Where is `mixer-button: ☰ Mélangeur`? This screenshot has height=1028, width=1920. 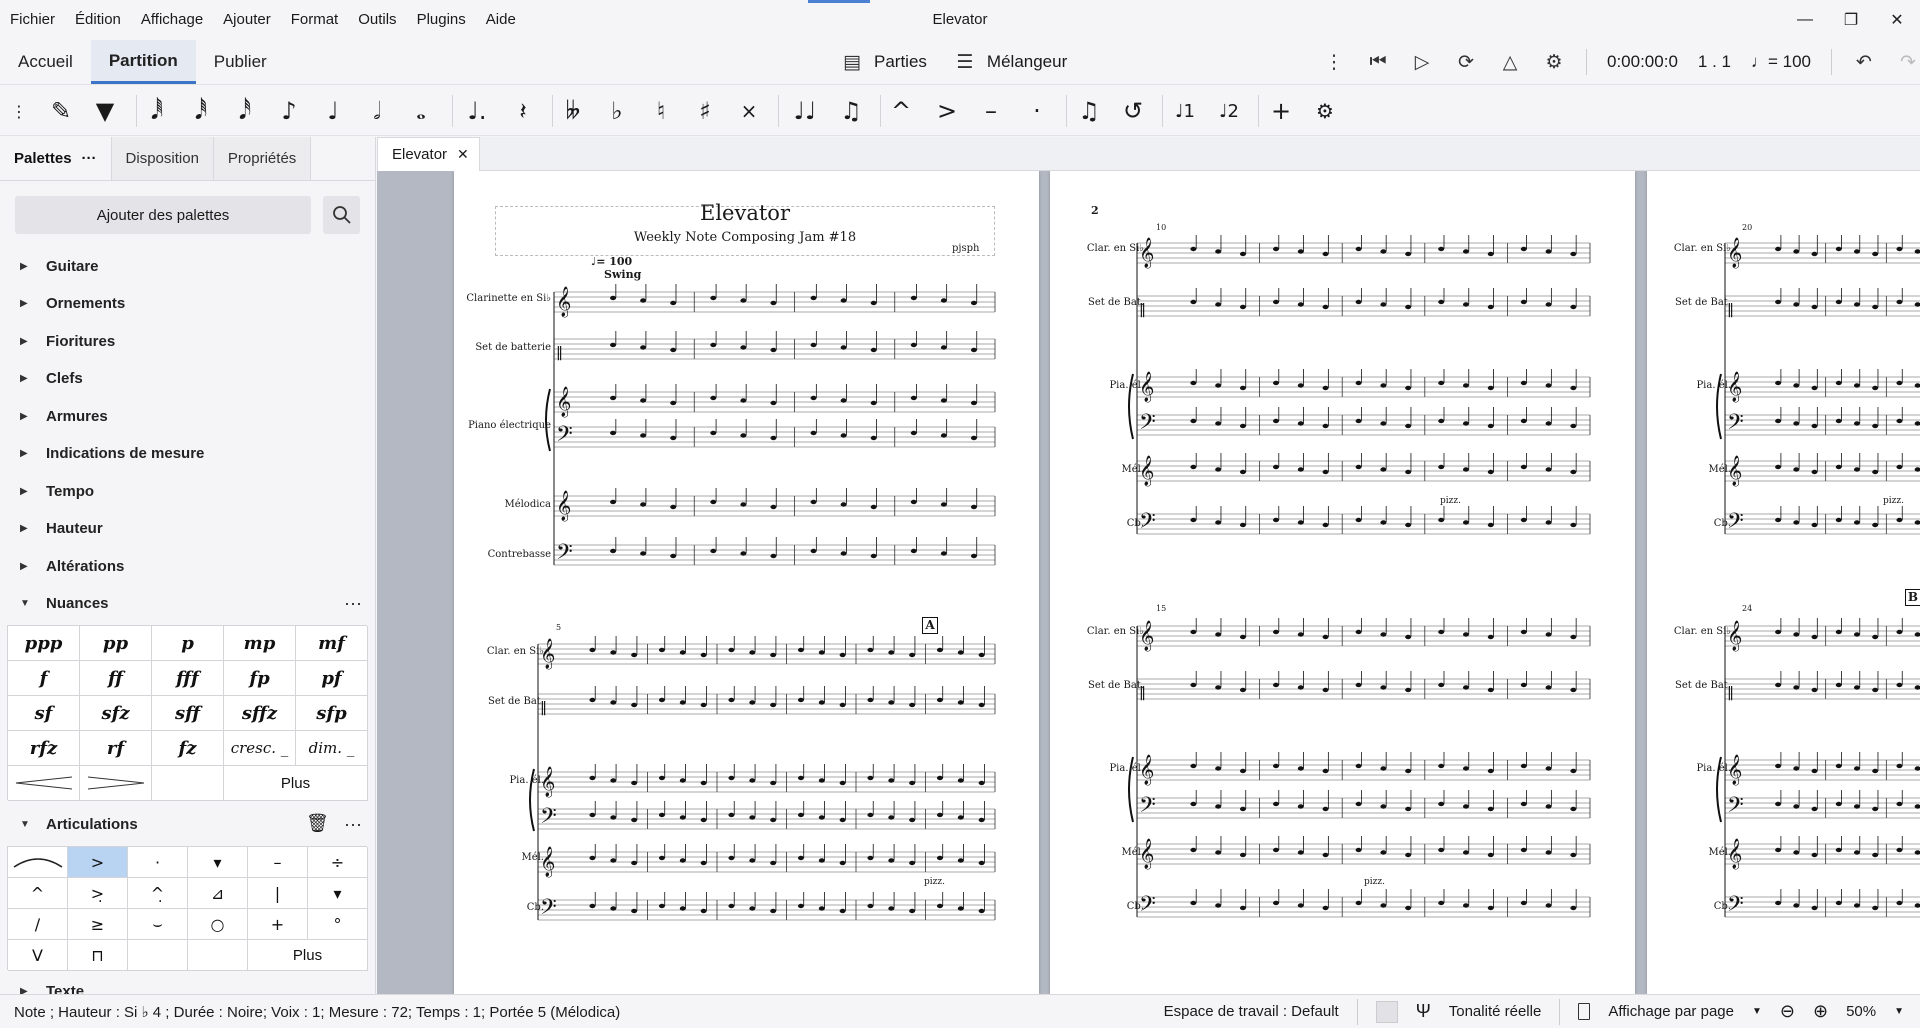 mixer-button: ☰ Mélangeur is located at coordinates (1010, 62).